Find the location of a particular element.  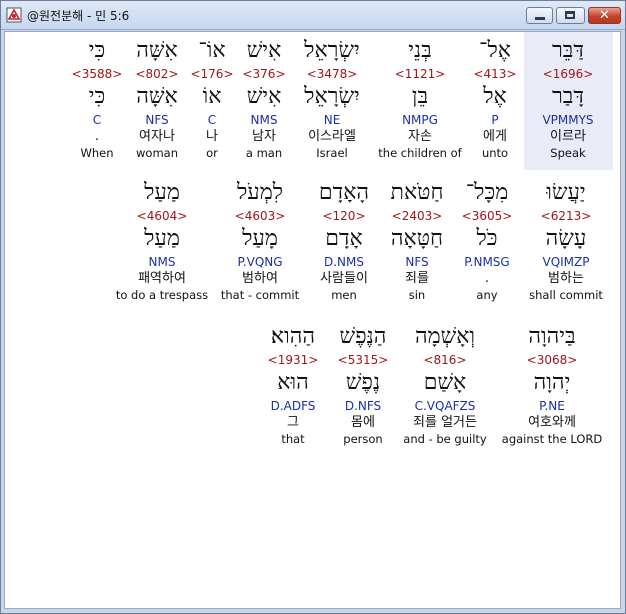

english-gloss: that - commit is located at coordinates (260, 295).